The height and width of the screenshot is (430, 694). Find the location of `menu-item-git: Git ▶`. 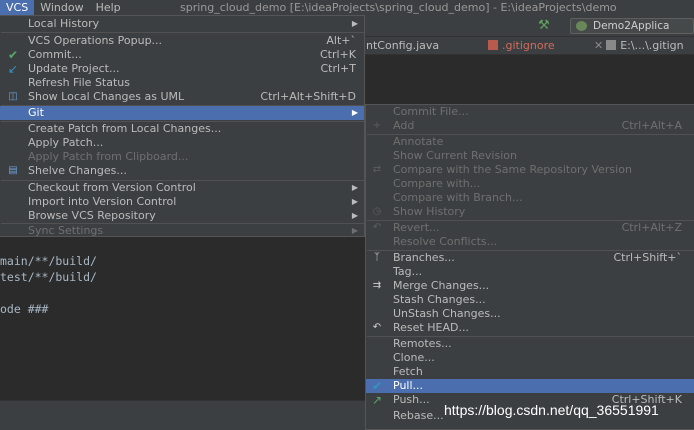

menu-item-git: Git ▶ is located at coordinates (182, 113).